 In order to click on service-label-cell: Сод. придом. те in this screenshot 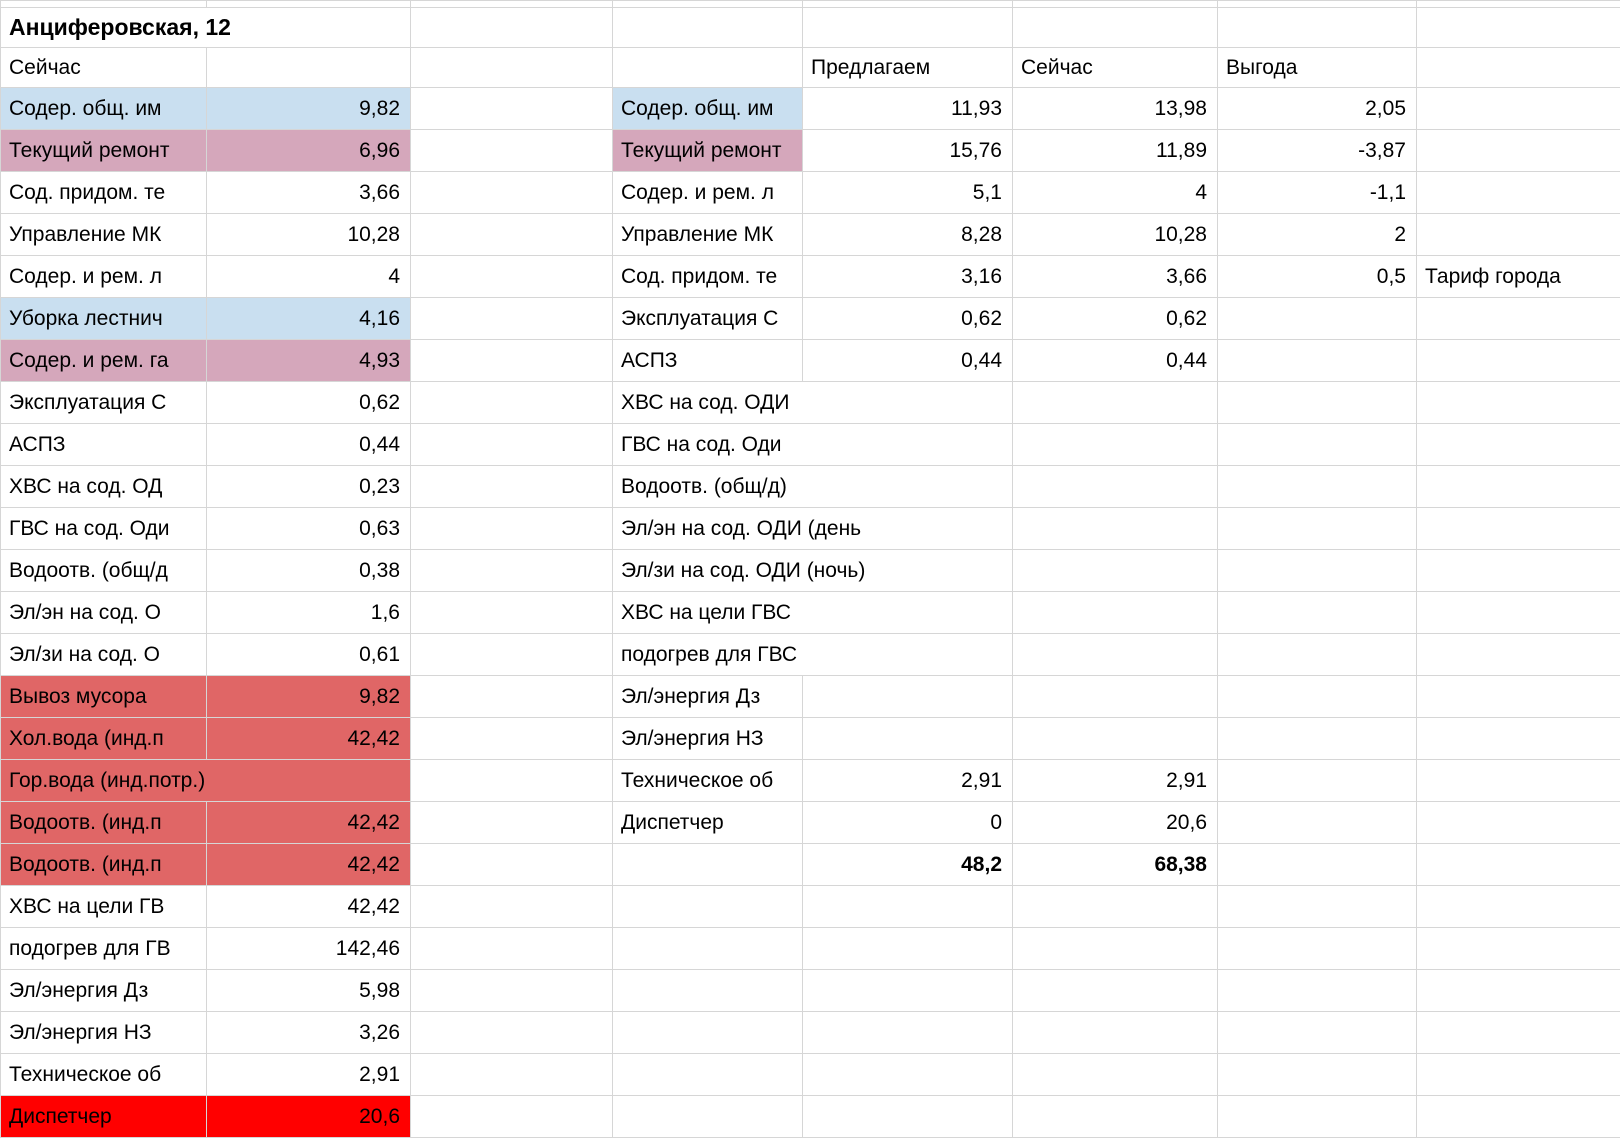, I will do `click(103, 192)`.